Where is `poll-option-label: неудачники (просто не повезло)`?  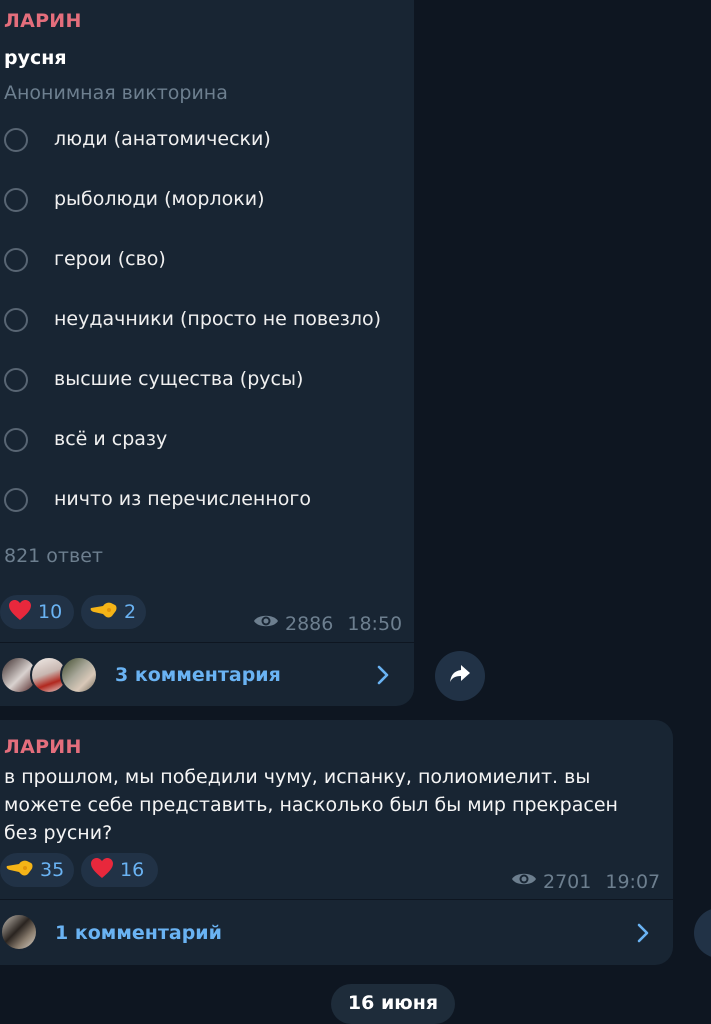
poll-option-label: неудачники (просто не повезло) is located at coordinates (218, 319).